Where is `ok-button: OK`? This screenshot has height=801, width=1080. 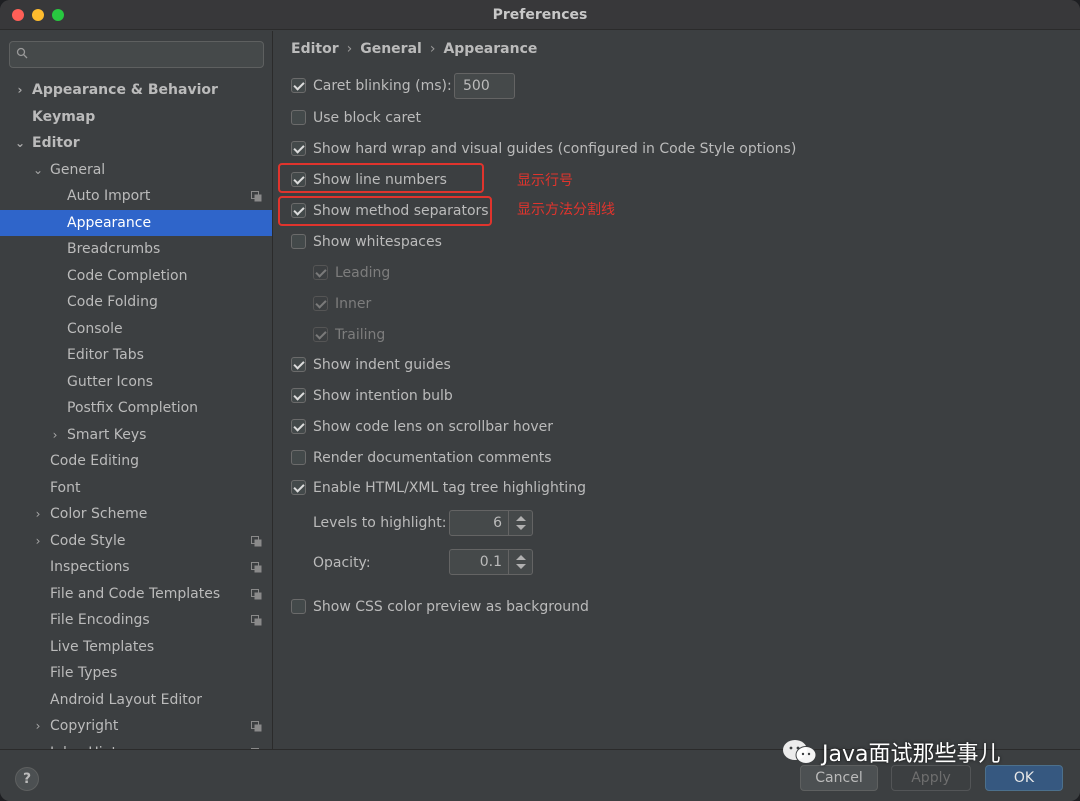
ok-button: OK is located at coordinates (1024, 778).